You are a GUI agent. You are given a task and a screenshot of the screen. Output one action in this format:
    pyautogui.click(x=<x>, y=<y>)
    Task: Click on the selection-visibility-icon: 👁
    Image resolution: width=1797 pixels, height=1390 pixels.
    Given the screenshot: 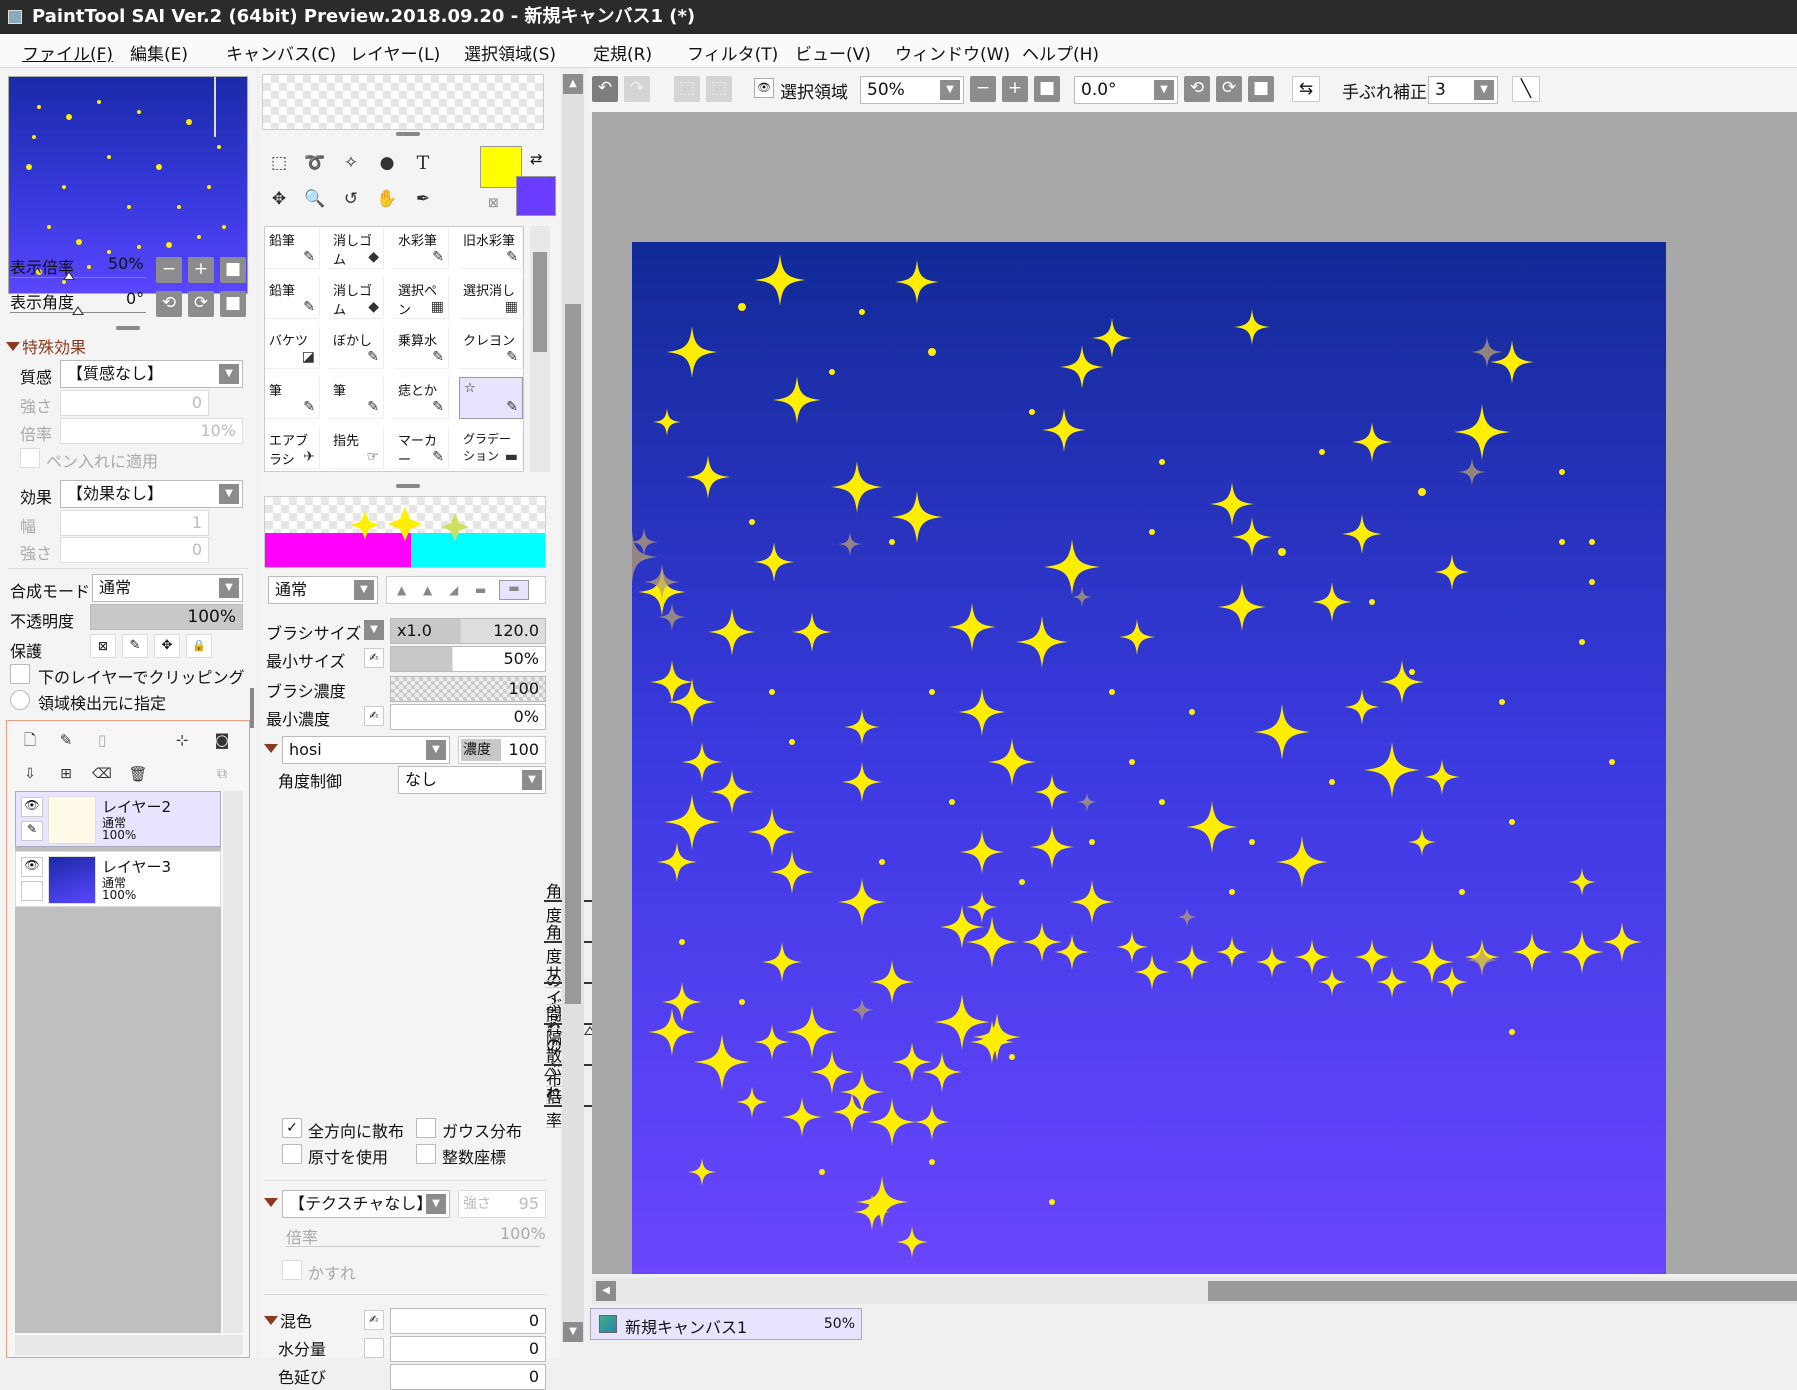 What is the action you would take?
    pyautogui.click(x=764, y=88)
    